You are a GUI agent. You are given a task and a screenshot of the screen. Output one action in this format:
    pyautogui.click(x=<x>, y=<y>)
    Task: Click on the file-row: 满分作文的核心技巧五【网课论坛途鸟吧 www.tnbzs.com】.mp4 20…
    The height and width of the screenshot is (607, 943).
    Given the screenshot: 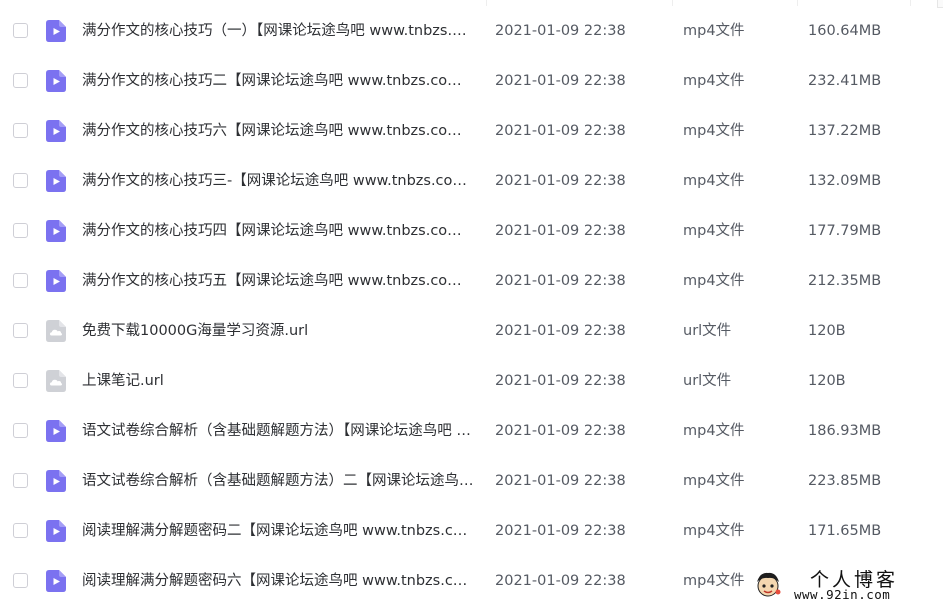 What is the action you would take?
    pyautogui.click(x=471, y=281)
    